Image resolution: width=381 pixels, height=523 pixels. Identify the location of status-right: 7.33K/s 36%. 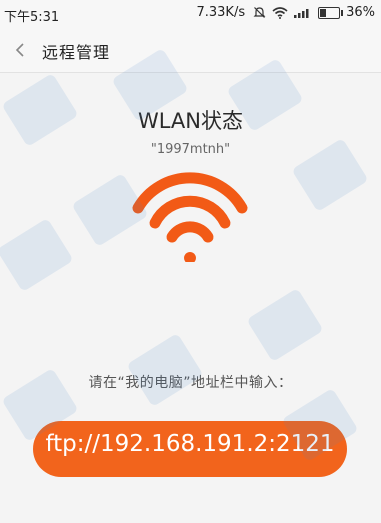
(285, 12).